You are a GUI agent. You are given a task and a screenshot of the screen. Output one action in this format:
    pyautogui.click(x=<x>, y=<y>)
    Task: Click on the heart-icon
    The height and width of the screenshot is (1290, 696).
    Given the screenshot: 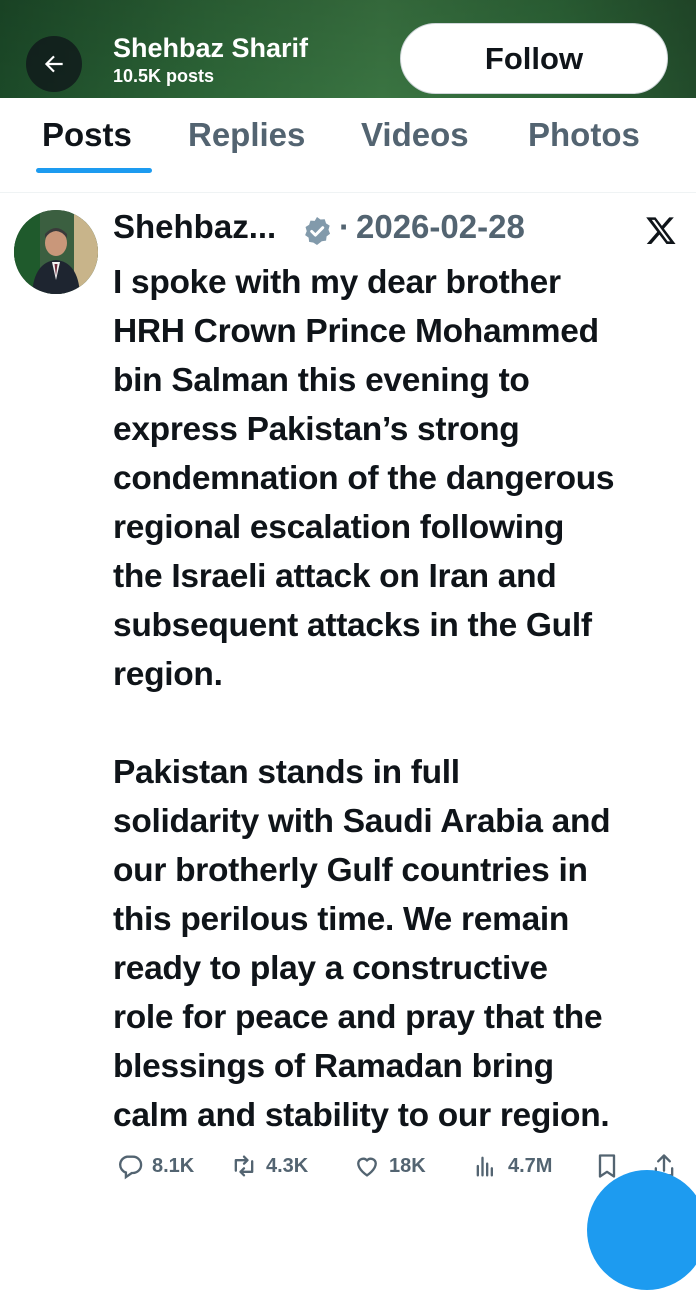 What is the action you would take?
    pyautogui.click(x=367, y=1167)
    